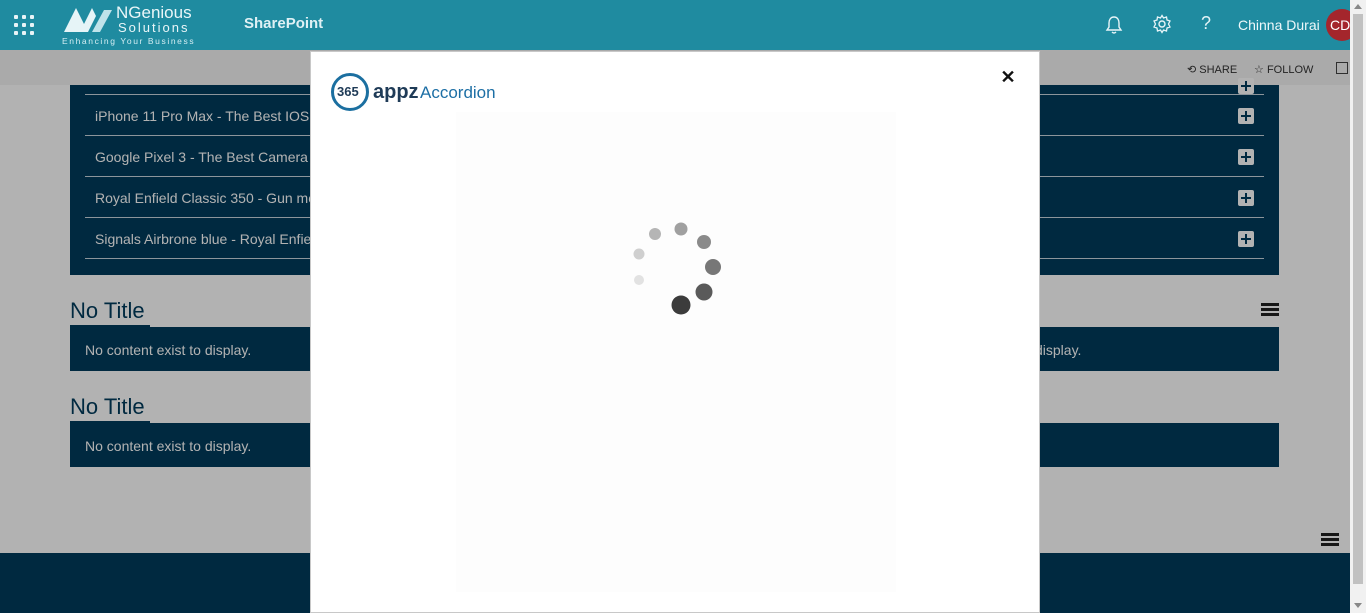 Image resolution: width=1366 pixels, height=613 pixels. I want to click on logo-name-second: Solutions, so click(154, 27).